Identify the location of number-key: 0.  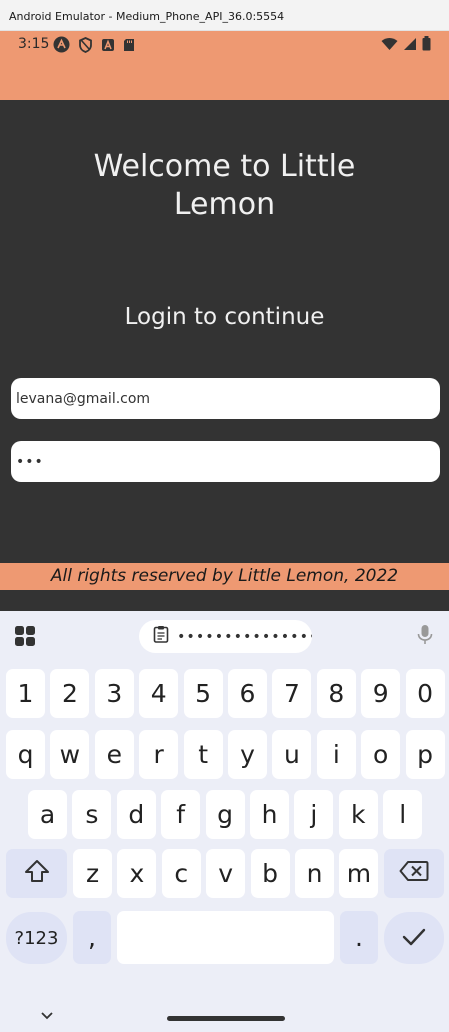
(425, 693).